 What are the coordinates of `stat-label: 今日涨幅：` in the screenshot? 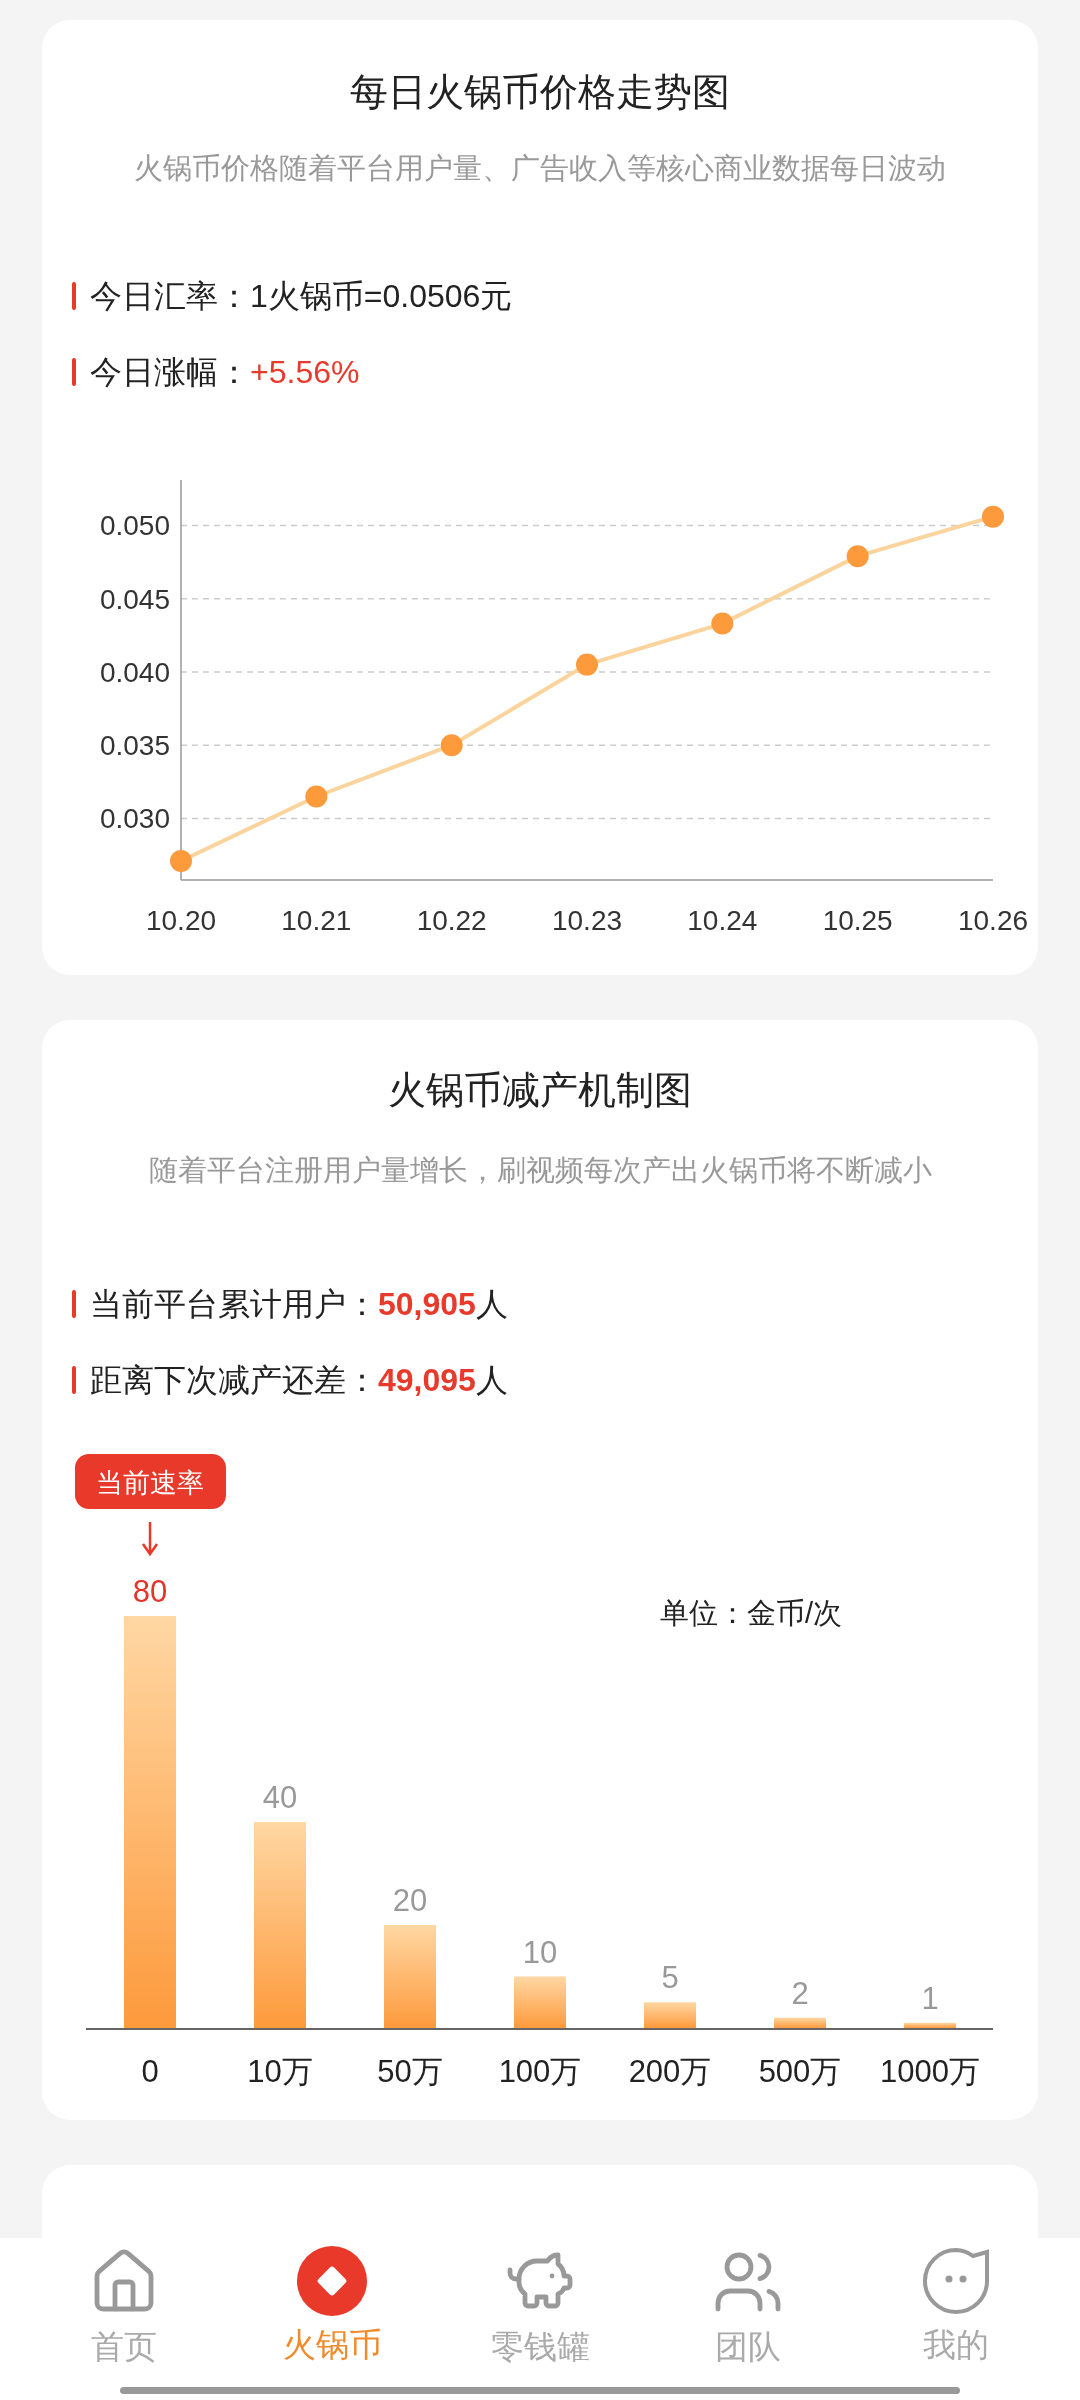 It's located at (170, 372).